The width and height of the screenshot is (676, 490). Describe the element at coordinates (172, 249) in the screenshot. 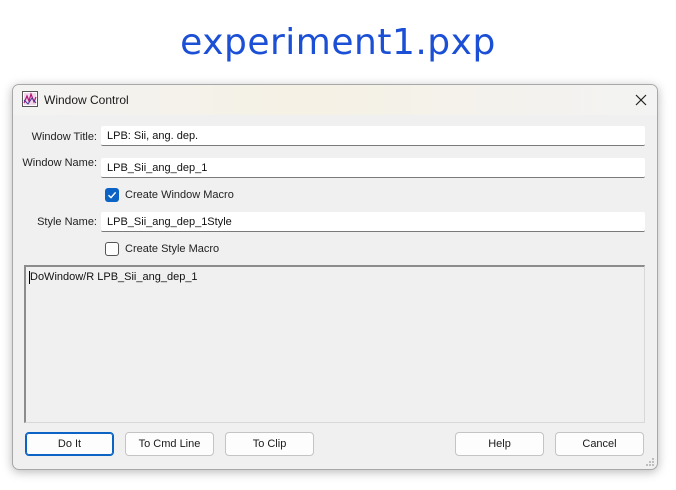

I see `create-style-macro-label: Create Style Macro` at that location.